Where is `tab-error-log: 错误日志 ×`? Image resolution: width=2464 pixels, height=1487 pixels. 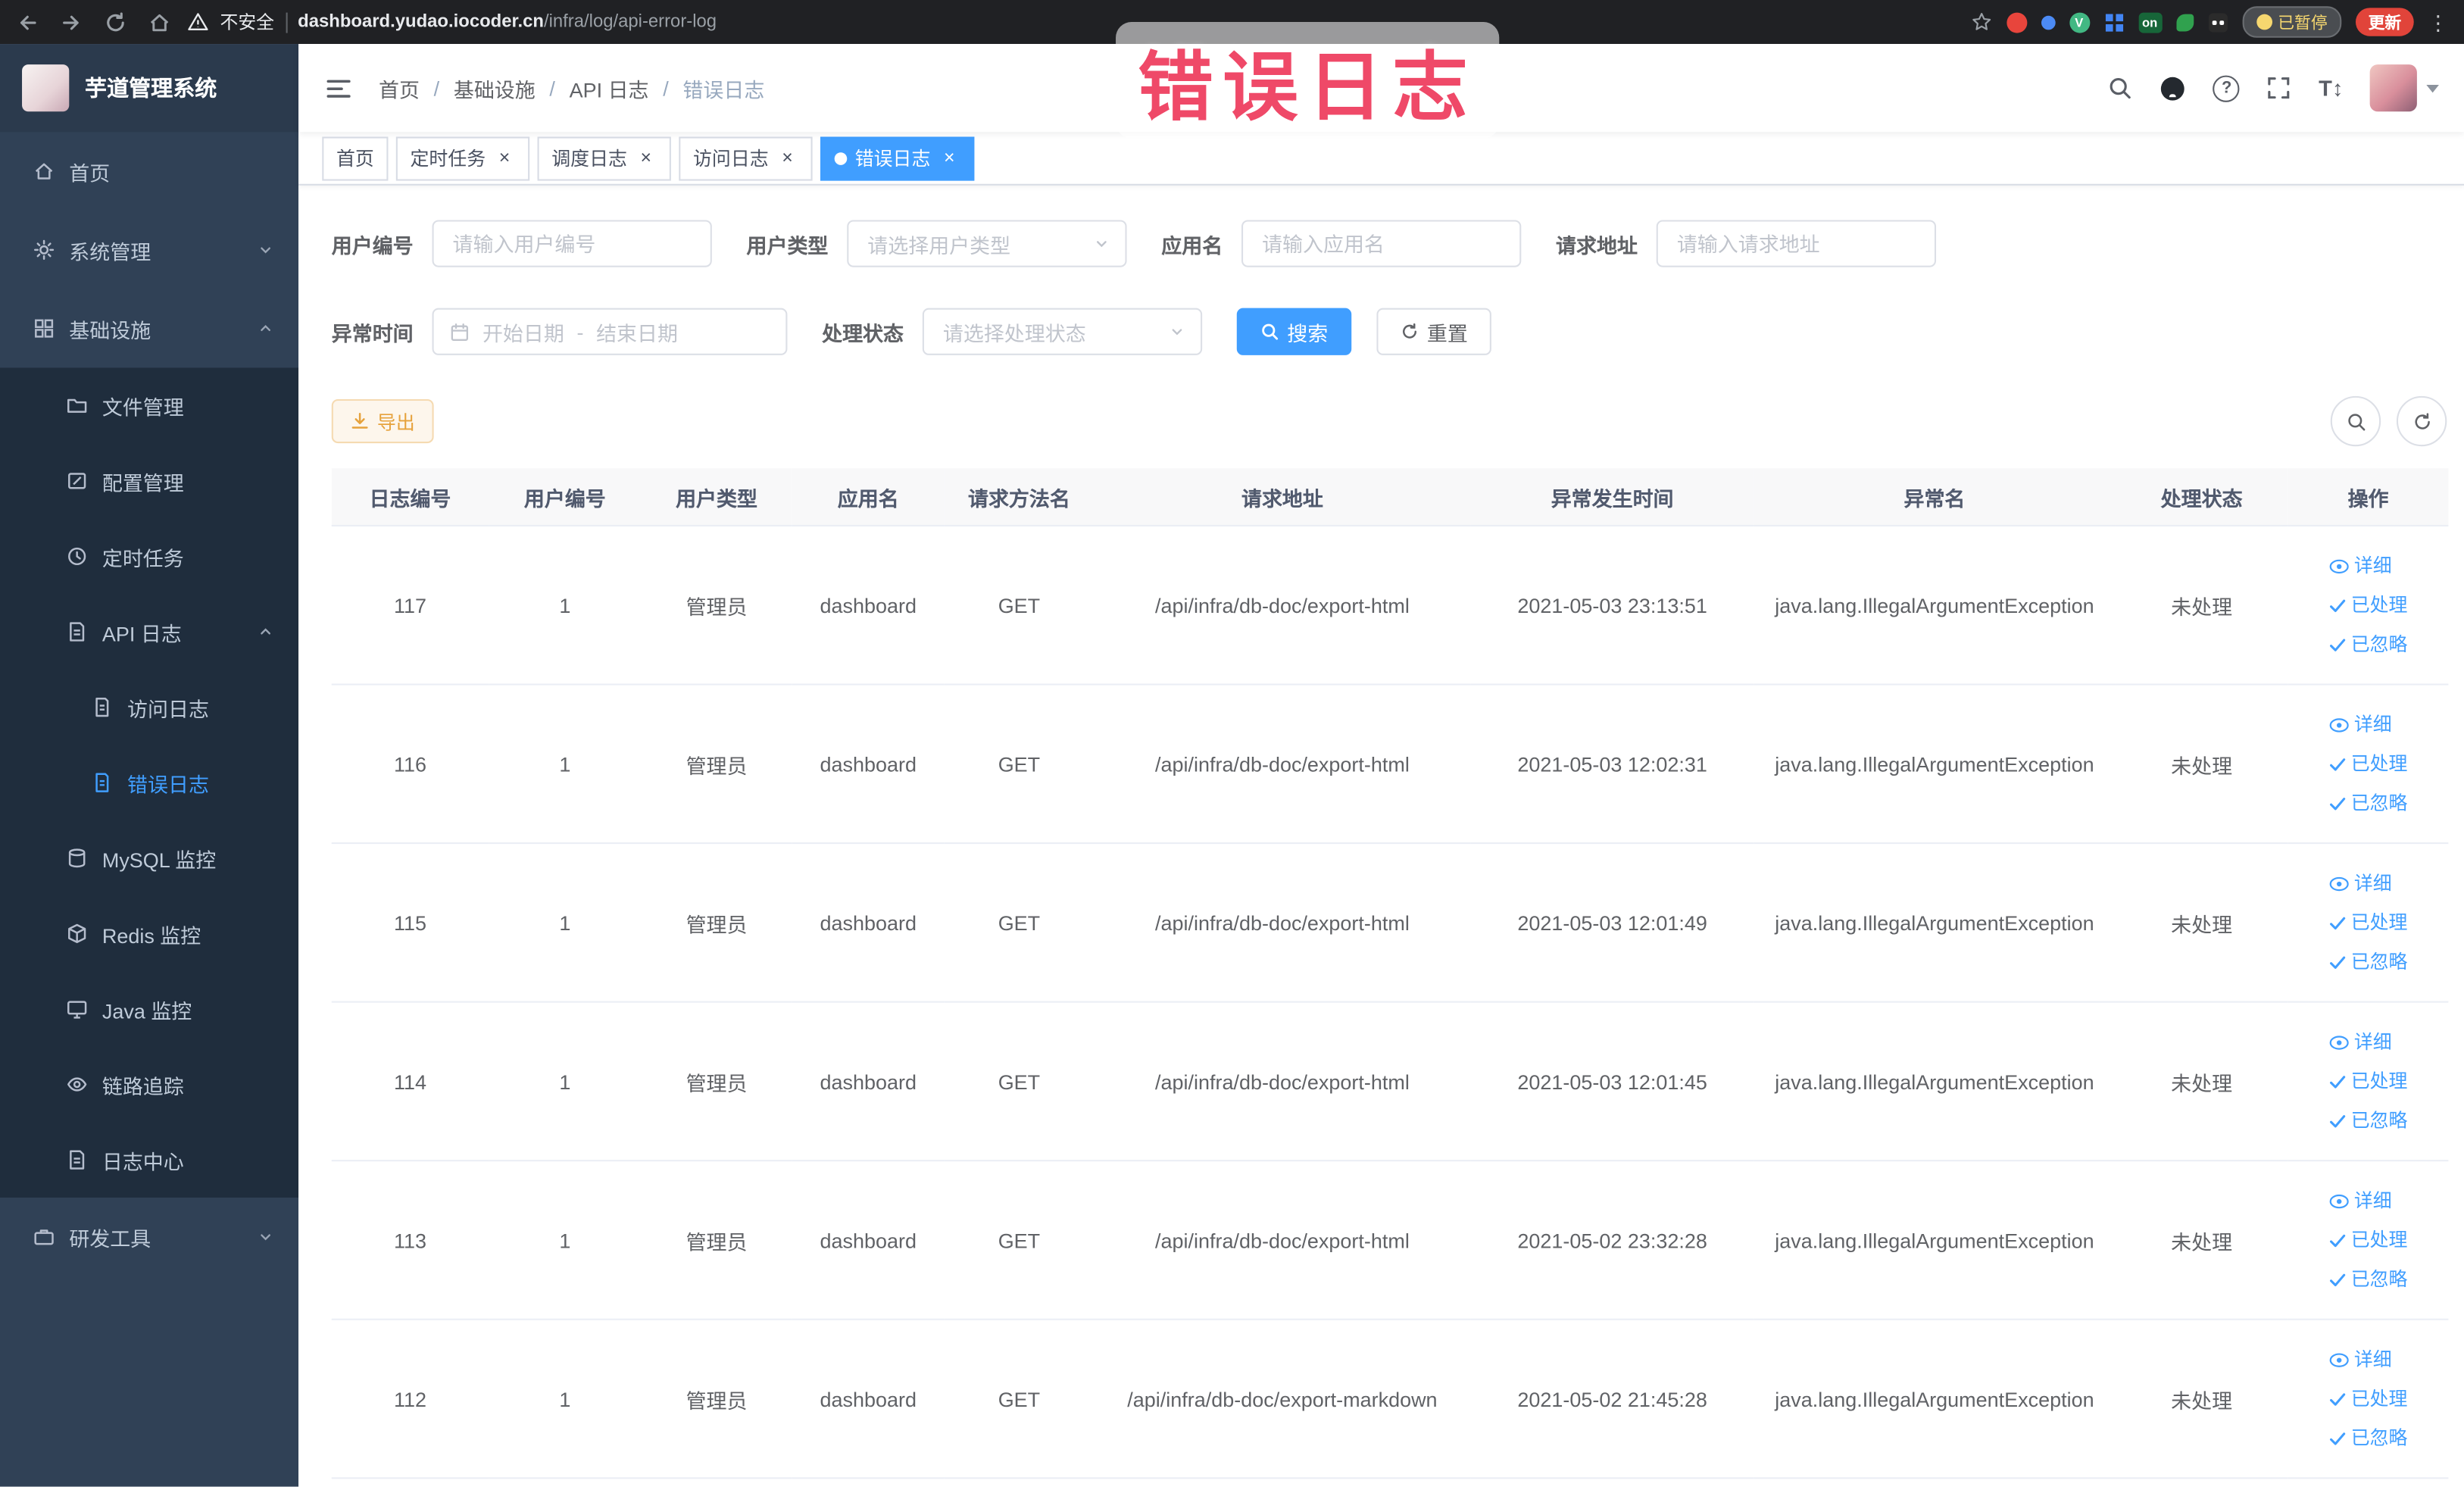 tab-error-log: 错误日志 × is located at coordinates (897, 158).